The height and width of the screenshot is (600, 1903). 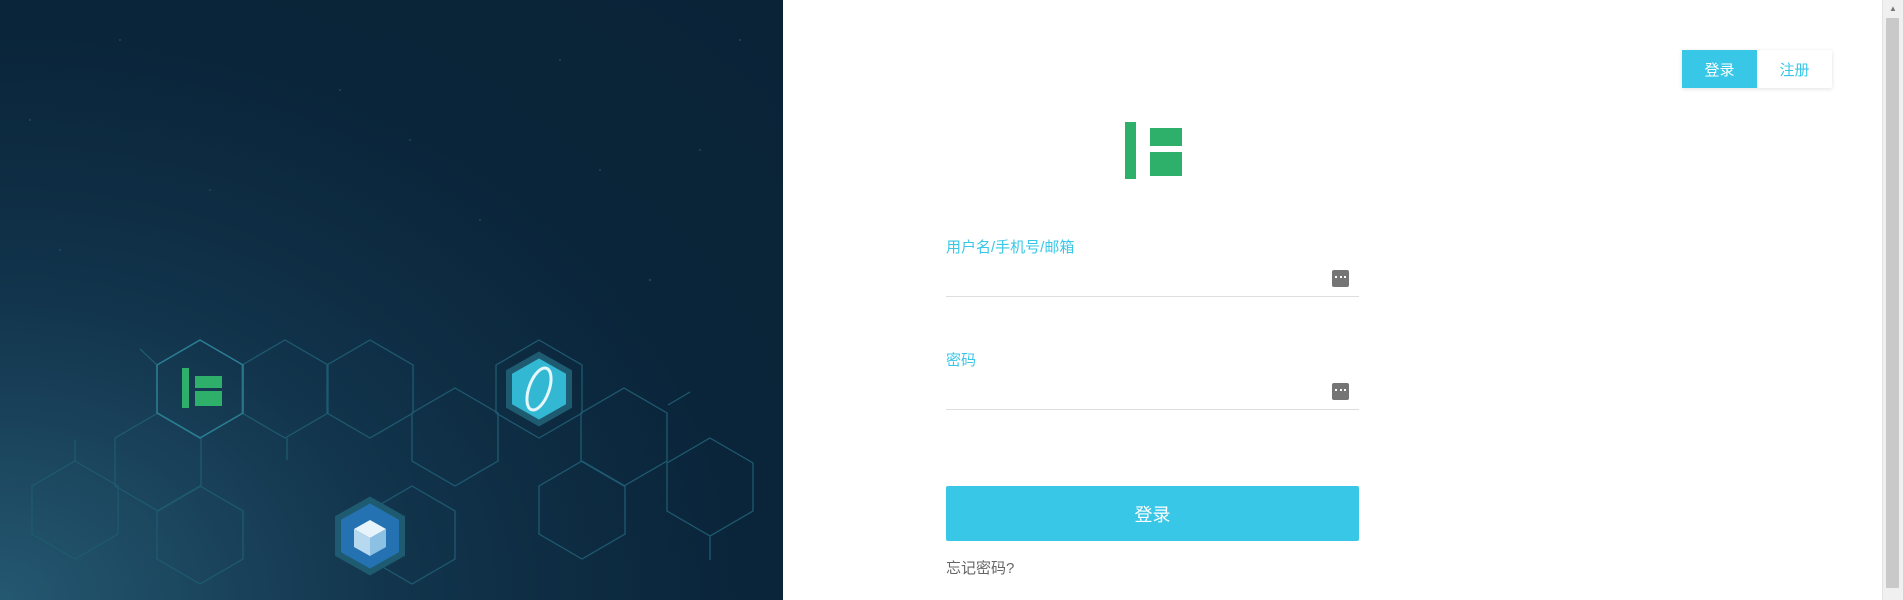 I want to click on tab-login: 登录, so click(x=1719, y=69).